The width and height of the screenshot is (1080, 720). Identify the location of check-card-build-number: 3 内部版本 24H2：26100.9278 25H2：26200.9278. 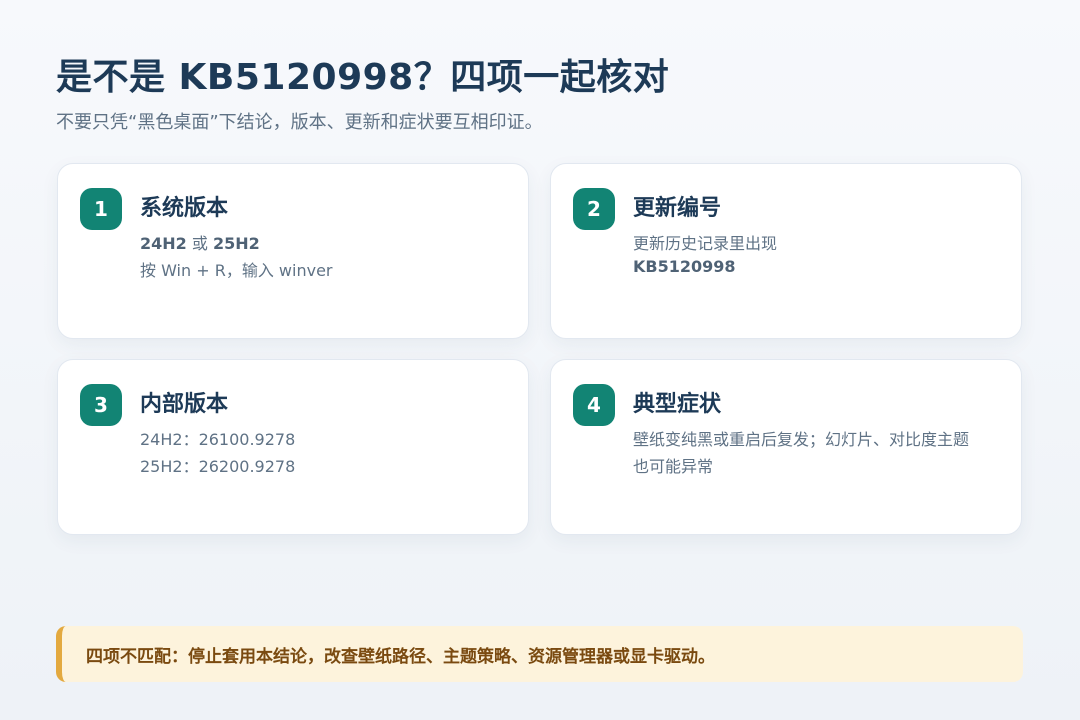
(293, 447).